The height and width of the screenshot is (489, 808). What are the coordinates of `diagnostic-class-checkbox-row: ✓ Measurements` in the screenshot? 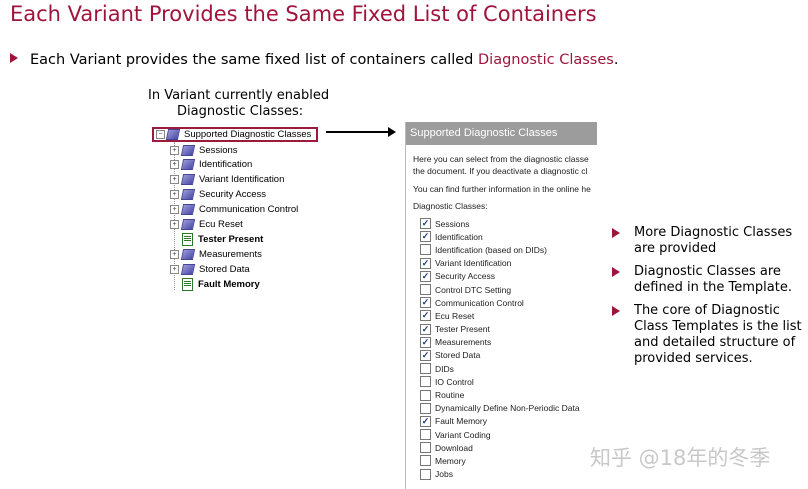 It's located at (500, 342).